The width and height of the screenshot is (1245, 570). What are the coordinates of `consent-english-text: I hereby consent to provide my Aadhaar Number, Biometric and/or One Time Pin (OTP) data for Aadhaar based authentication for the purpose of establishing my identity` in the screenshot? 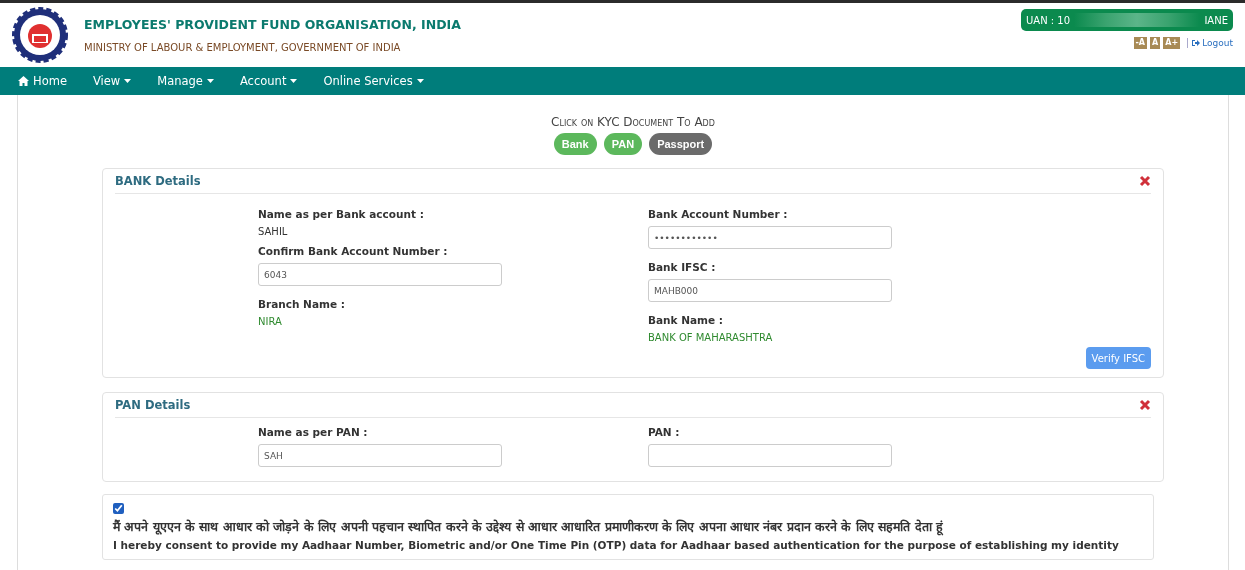 It's located at (616, 545).